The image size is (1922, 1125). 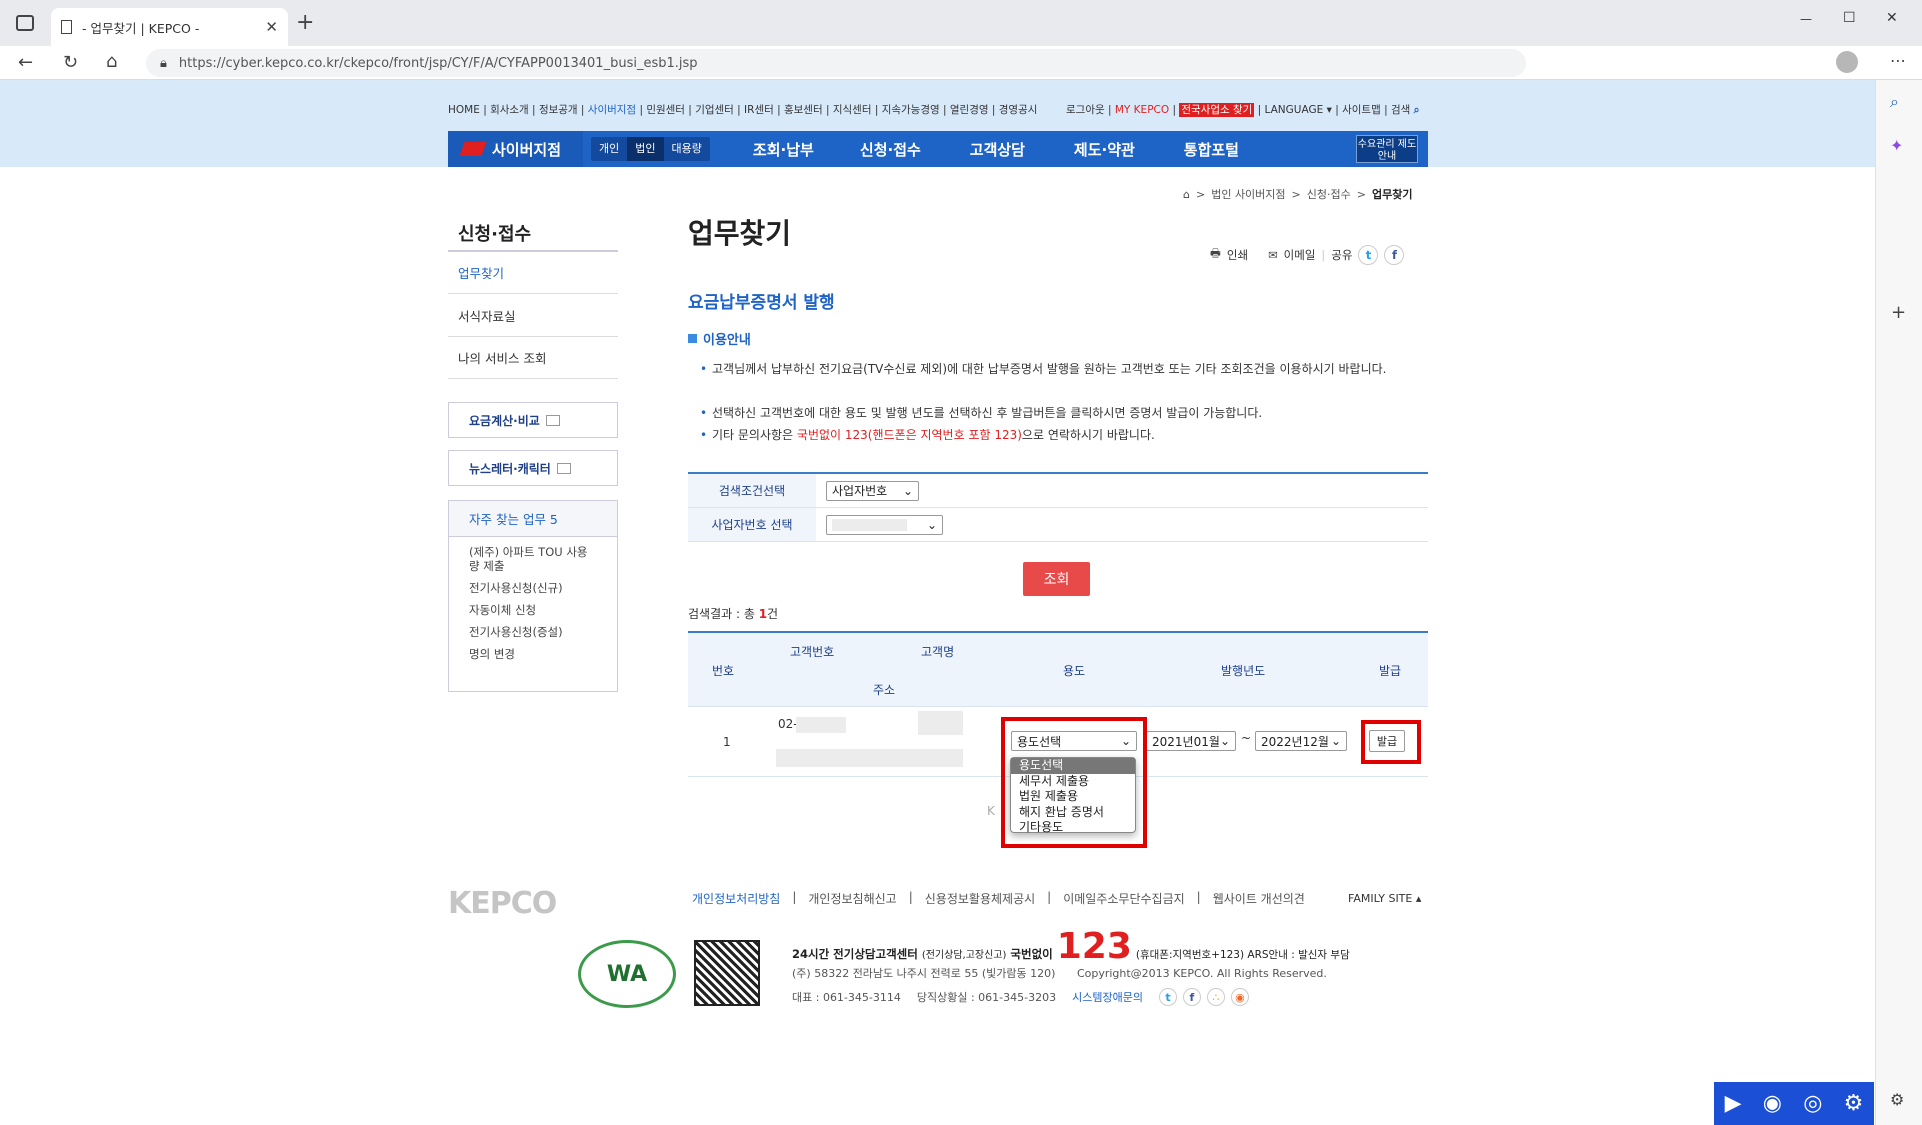 I want to click on util-biz: 기업센터, so click(x=714, y=110).